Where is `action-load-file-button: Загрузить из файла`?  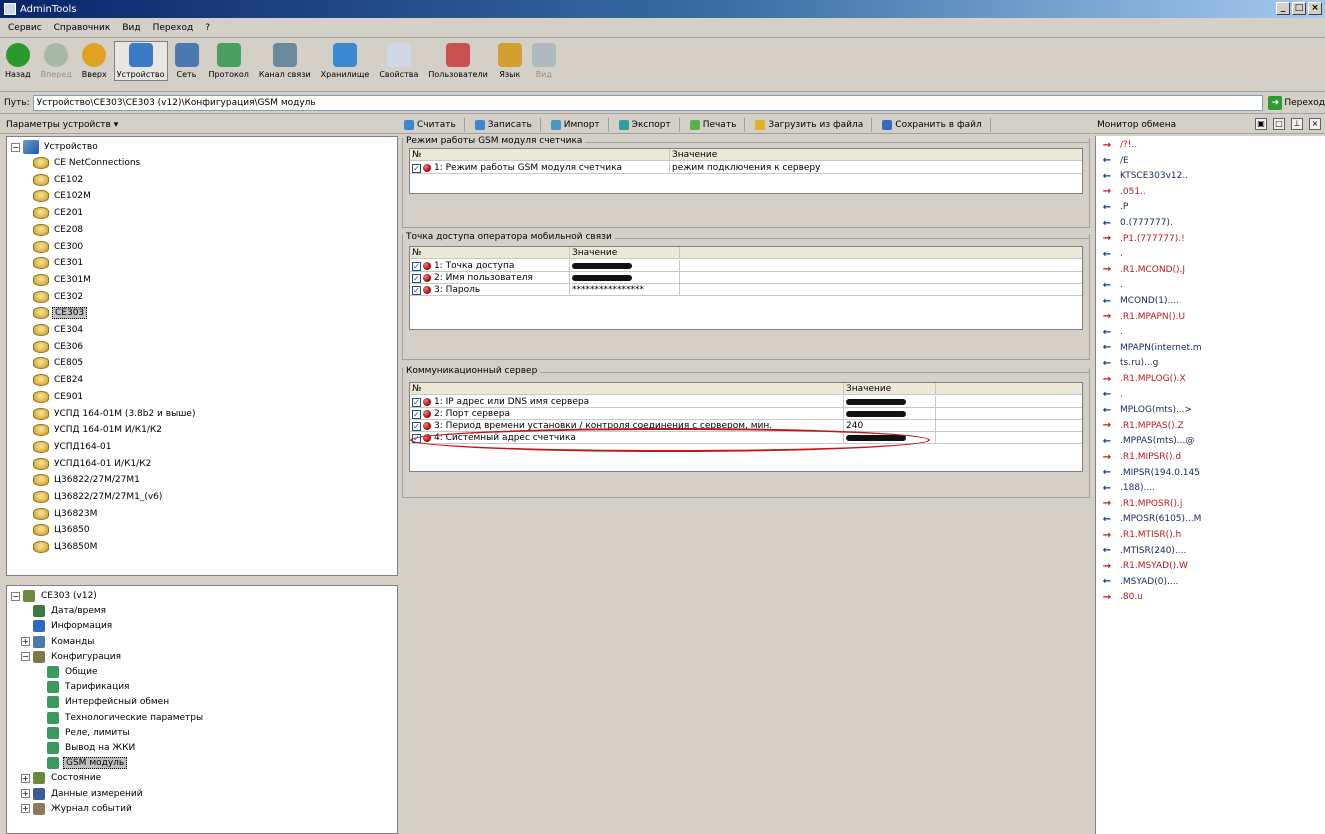
action-load-file-button: Загрузить из файла is located at coordinates (814, 124).